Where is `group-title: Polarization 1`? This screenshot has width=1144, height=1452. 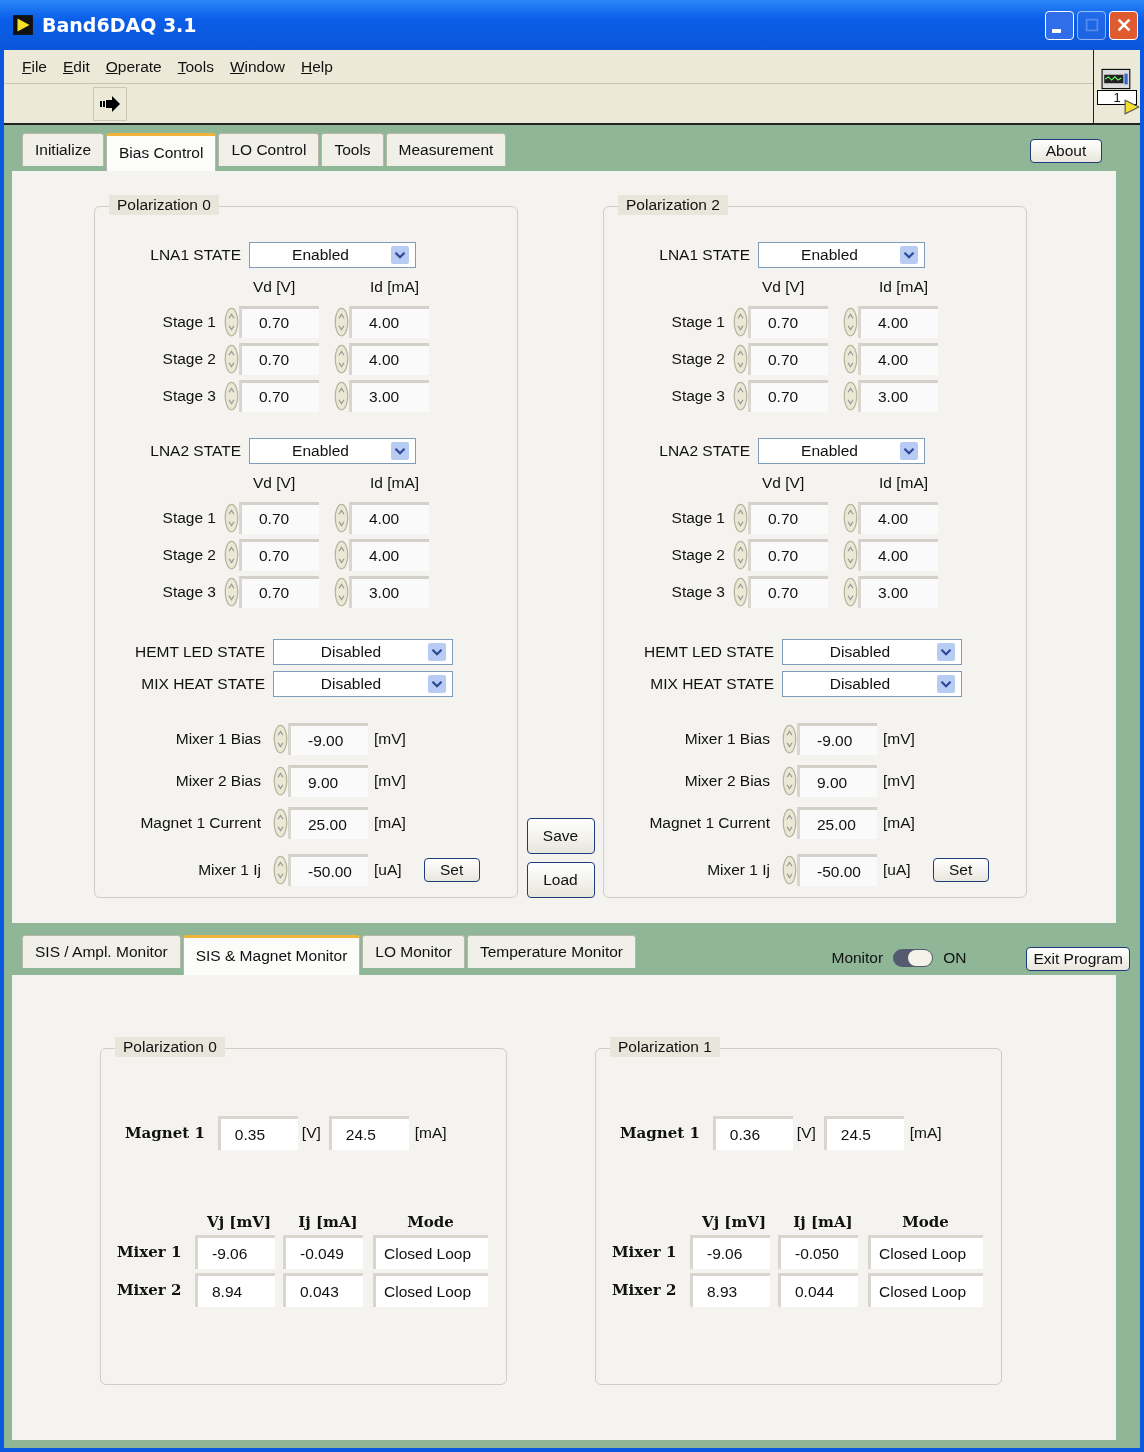
group-title: Polarization 1 is located at coordinates (665, 1047).